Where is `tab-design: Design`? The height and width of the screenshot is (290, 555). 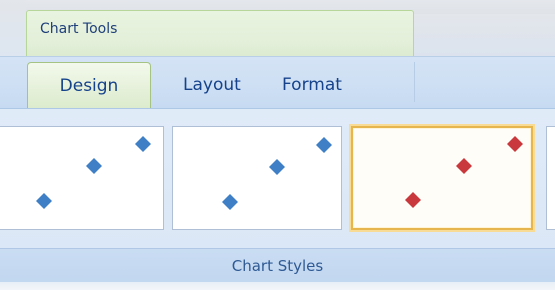 tab-design: Design is located at coordinates (89, 85).